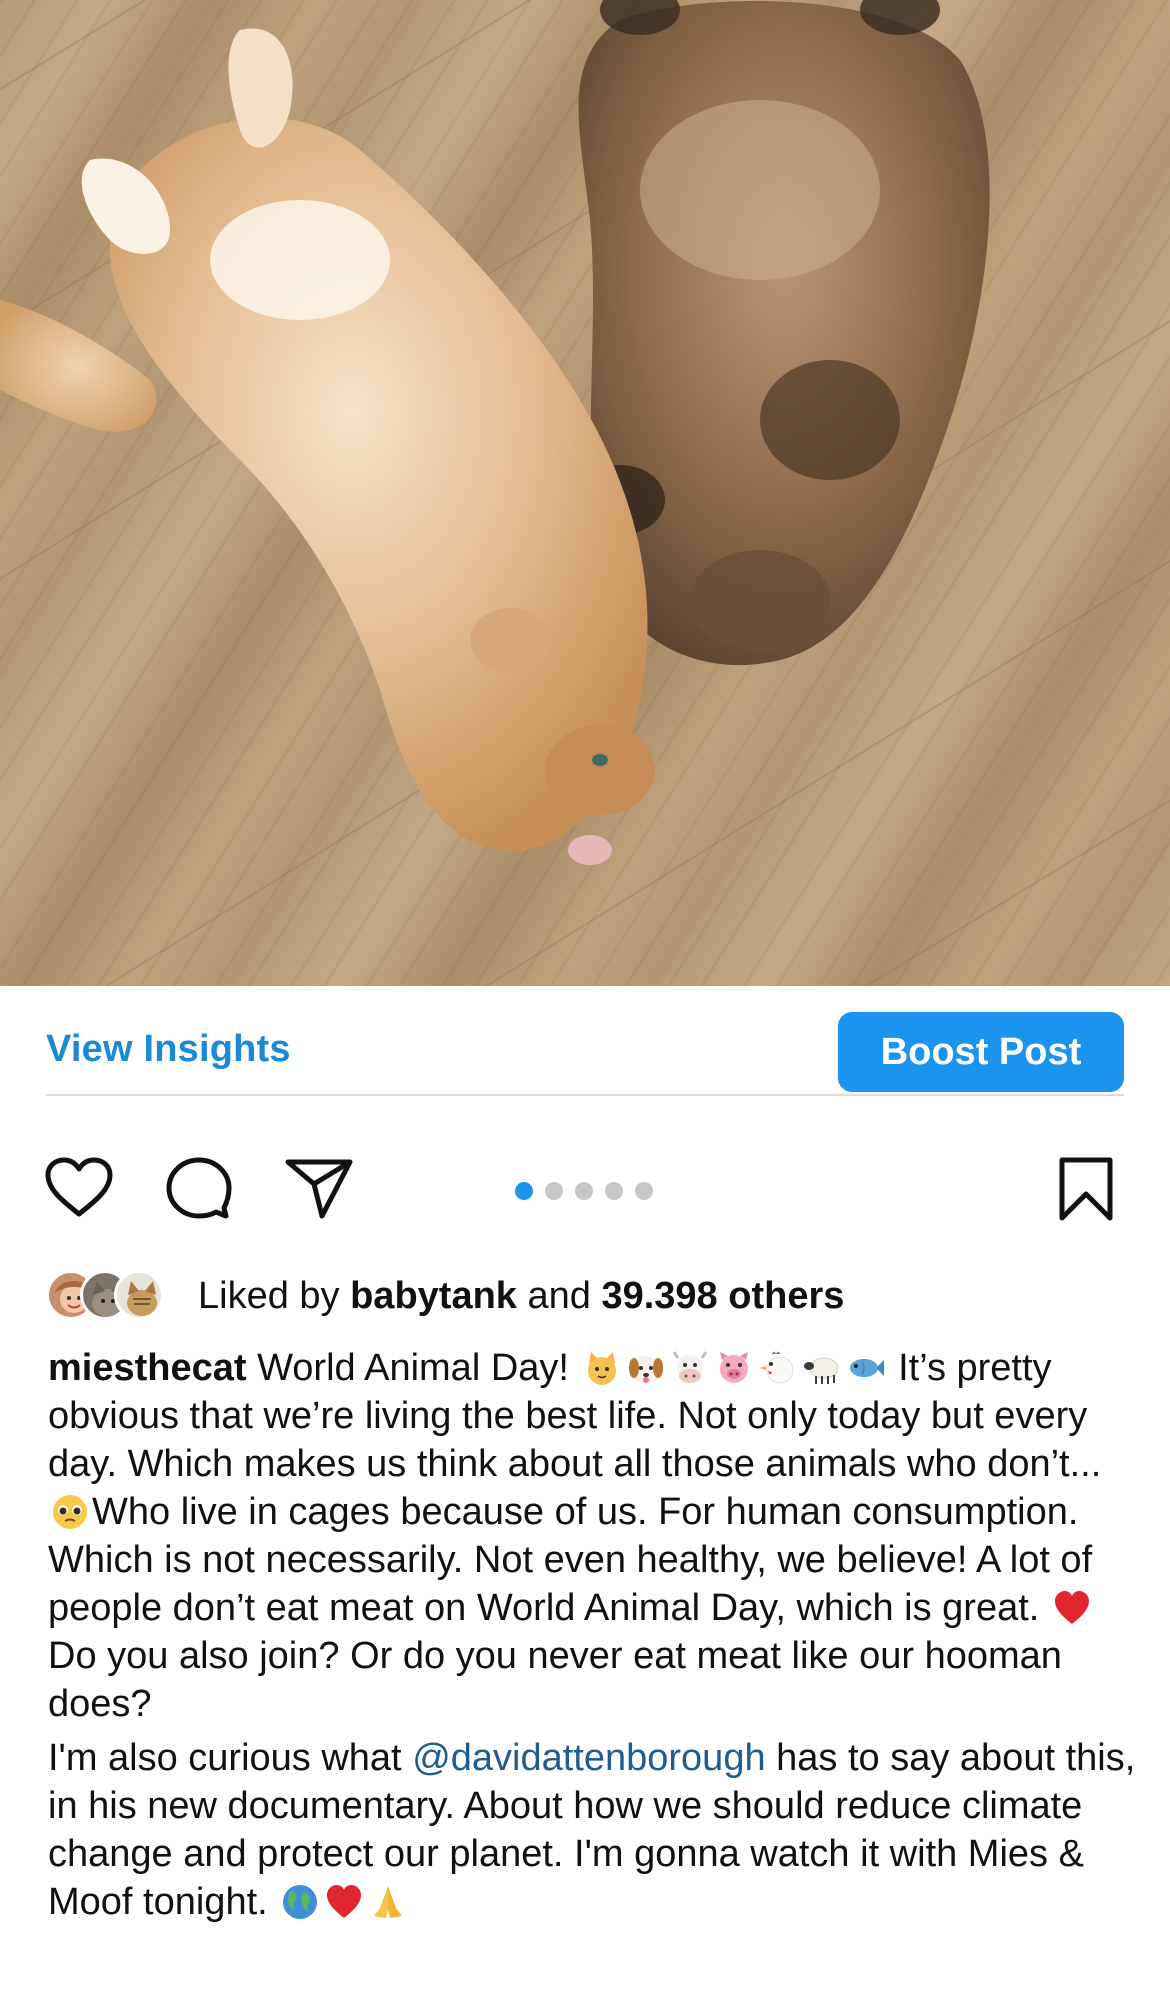 This screenshot has height=1996, width=1170. I want to click on likes-summary: Liked by babytank and 39.398 others, so click(521, 1296).